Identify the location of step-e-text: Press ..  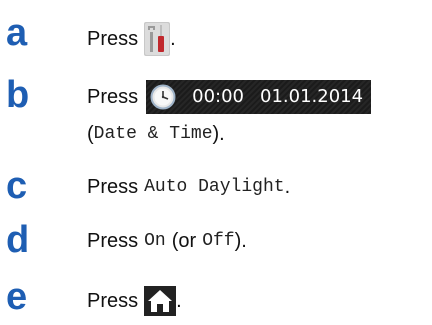
(134, 301).